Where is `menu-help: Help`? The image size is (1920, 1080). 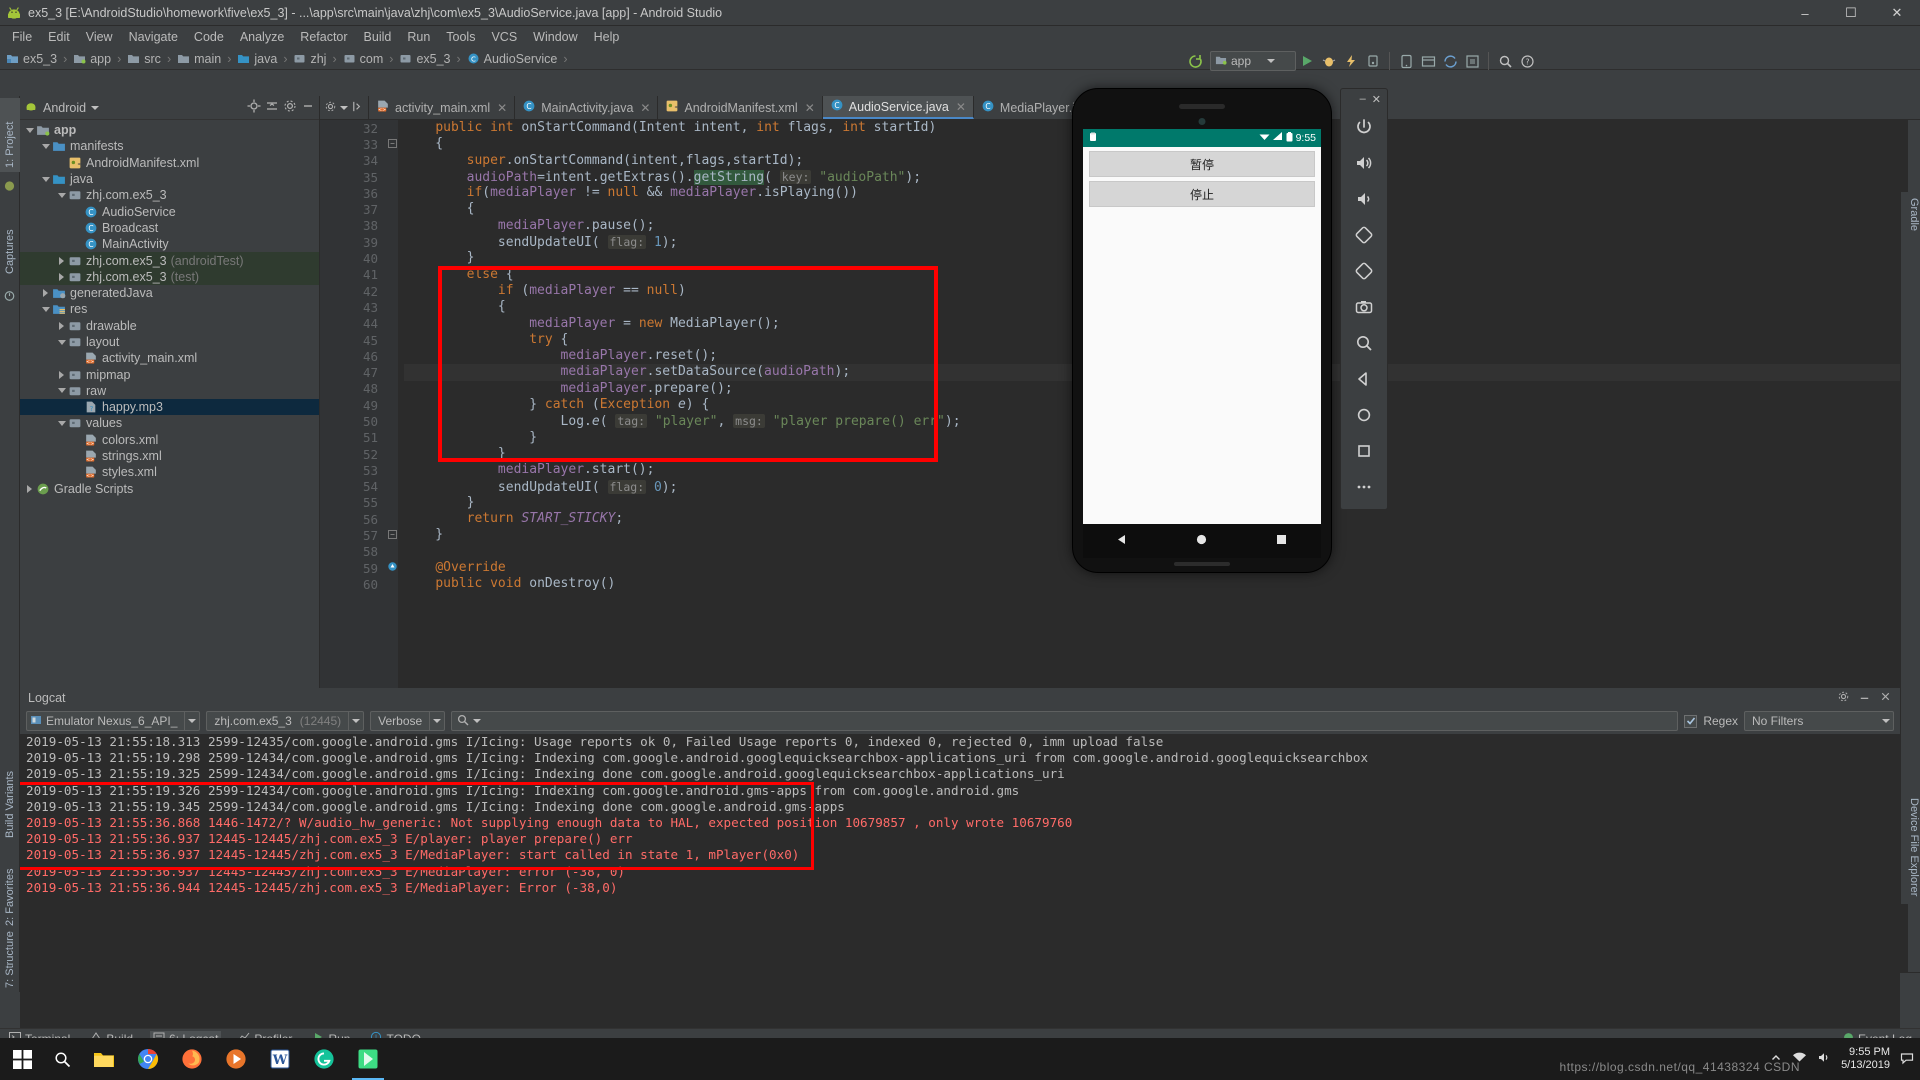 menu-help: Help is located at coordinates (607, 37).